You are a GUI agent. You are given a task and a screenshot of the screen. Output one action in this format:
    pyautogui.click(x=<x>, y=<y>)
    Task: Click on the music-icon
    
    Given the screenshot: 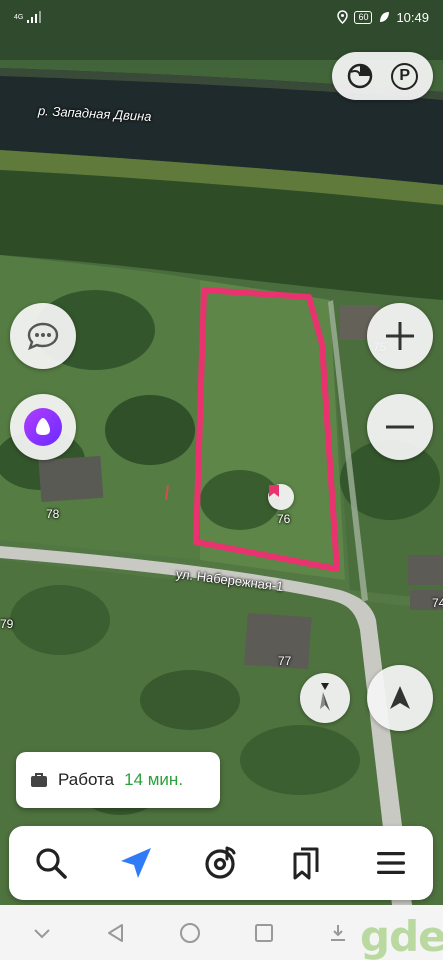 What is the action you would take?
    pyautogui.click(x=220, y=862)
    